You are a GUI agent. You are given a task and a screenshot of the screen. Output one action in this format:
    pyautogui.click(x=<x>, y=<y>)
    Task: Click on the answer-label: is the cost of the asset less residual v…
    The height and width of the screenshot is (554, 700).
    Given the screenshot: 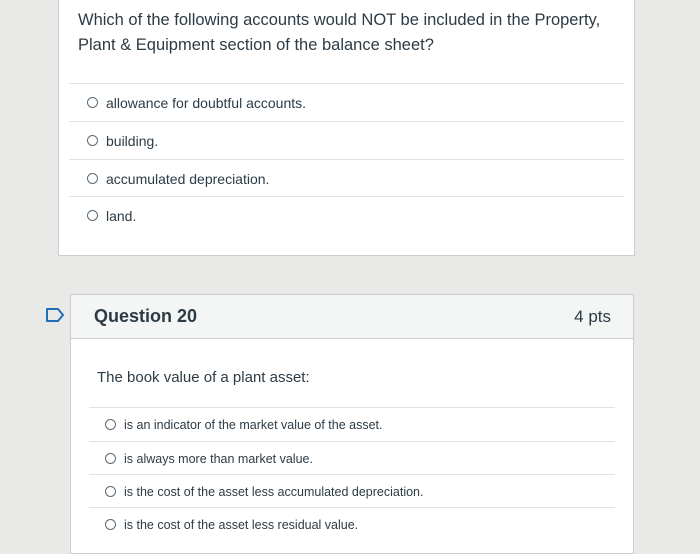 What is the action you would take?
    pyautogui.click(x=241, y=524)
    